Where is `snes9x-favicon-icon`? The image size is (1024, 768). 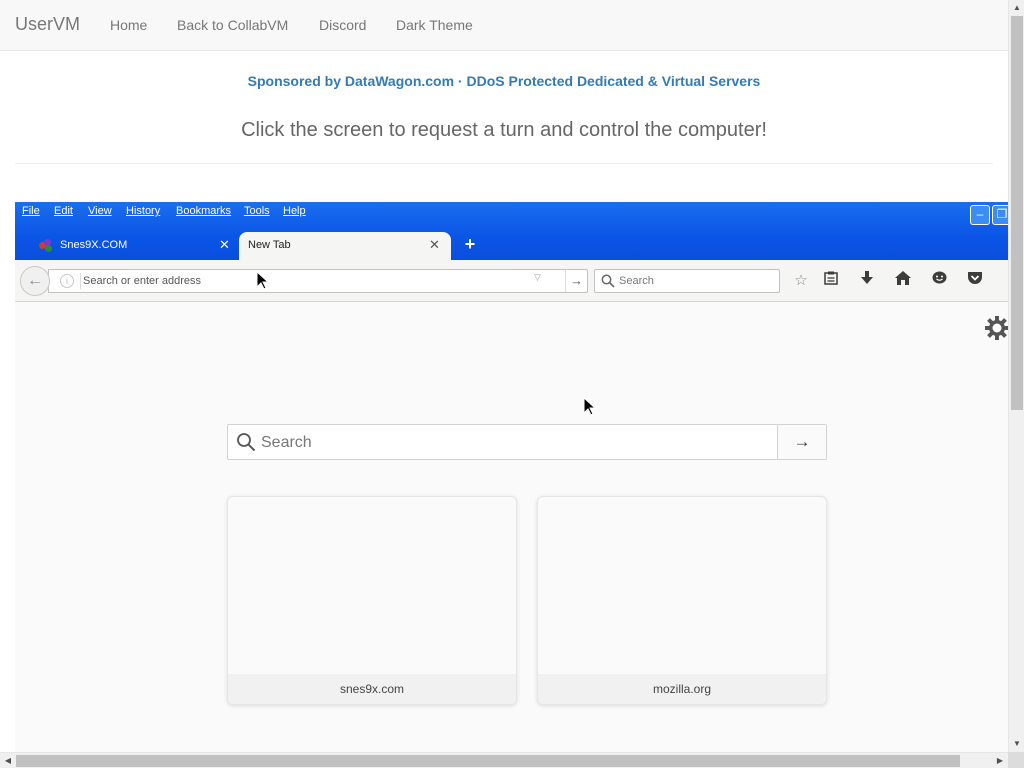
snes9x-favicon-icon is located at coordinates (46, 245).